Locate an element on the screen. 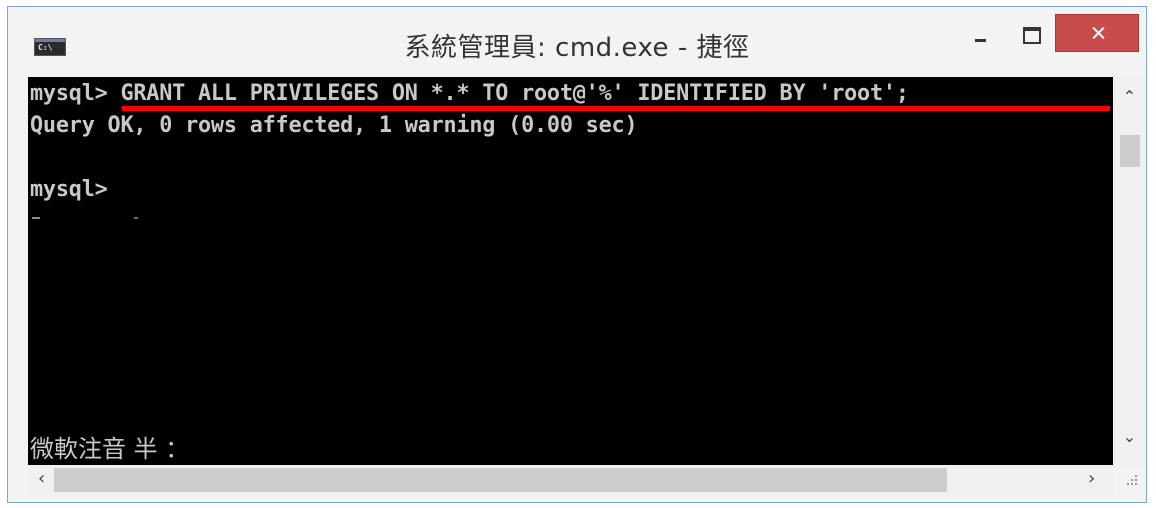 Image resolution: width=1156 pixels, height=508 pixels. scroll-down-icon: ⌄ is located at coordinates (1129, 441).